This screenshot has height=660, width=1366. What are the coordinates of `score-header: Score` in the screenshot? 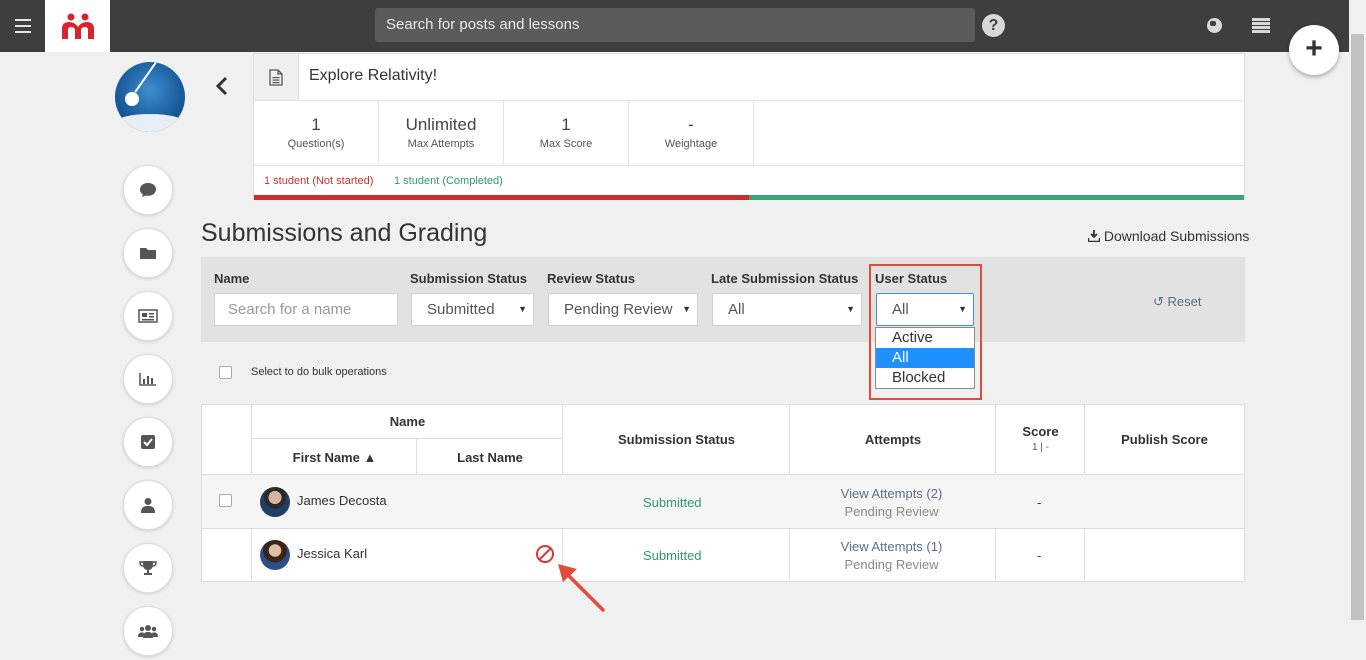 It's located at (1040, 431).